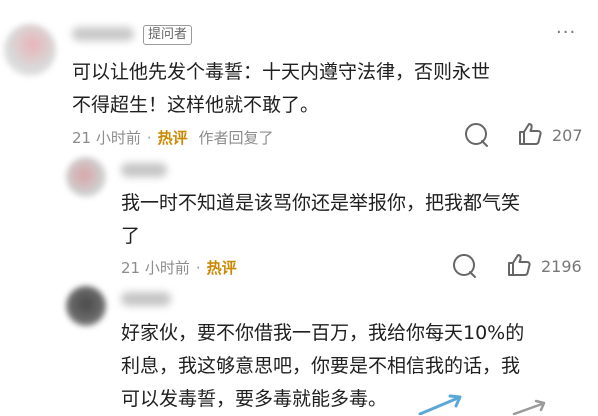 The height and width of the screenshot is (416, 598). I want to click on comment-meta: 21 小时前 · 热评 作者回复了, so click(172, 137).